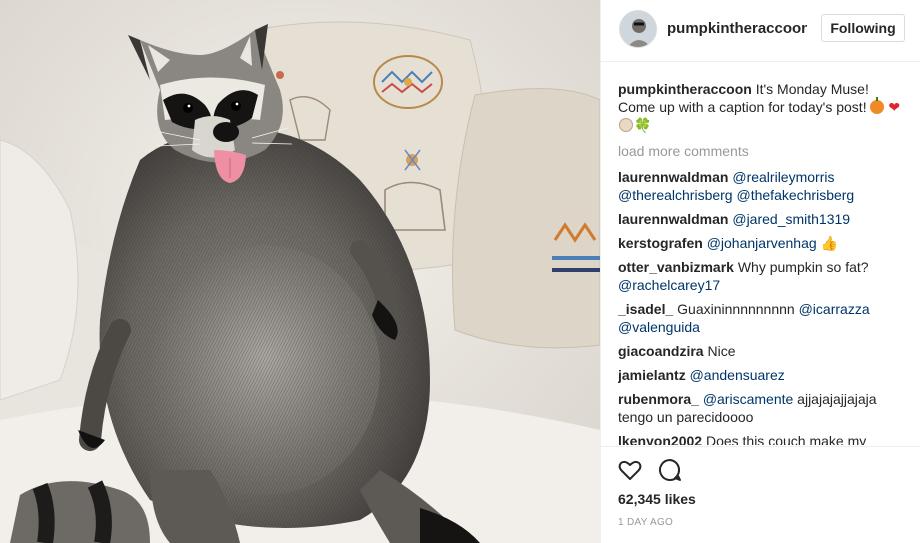 This screenshot has height=543, width=920. I want to click on comment-username: jamielantz, so click(652, 375).